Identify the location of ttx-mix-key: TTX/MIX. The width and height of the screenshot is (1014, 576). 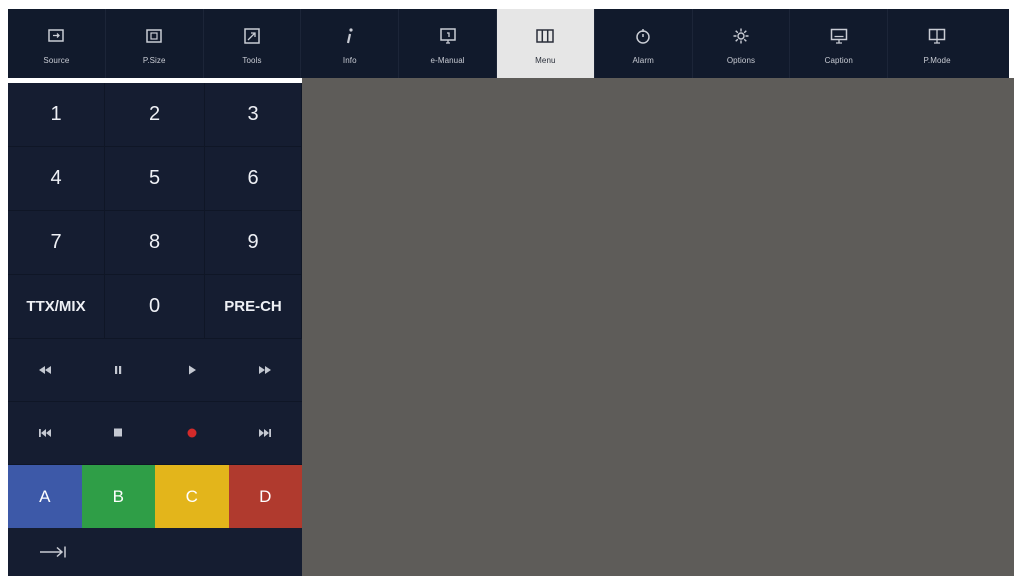
(56, 307).